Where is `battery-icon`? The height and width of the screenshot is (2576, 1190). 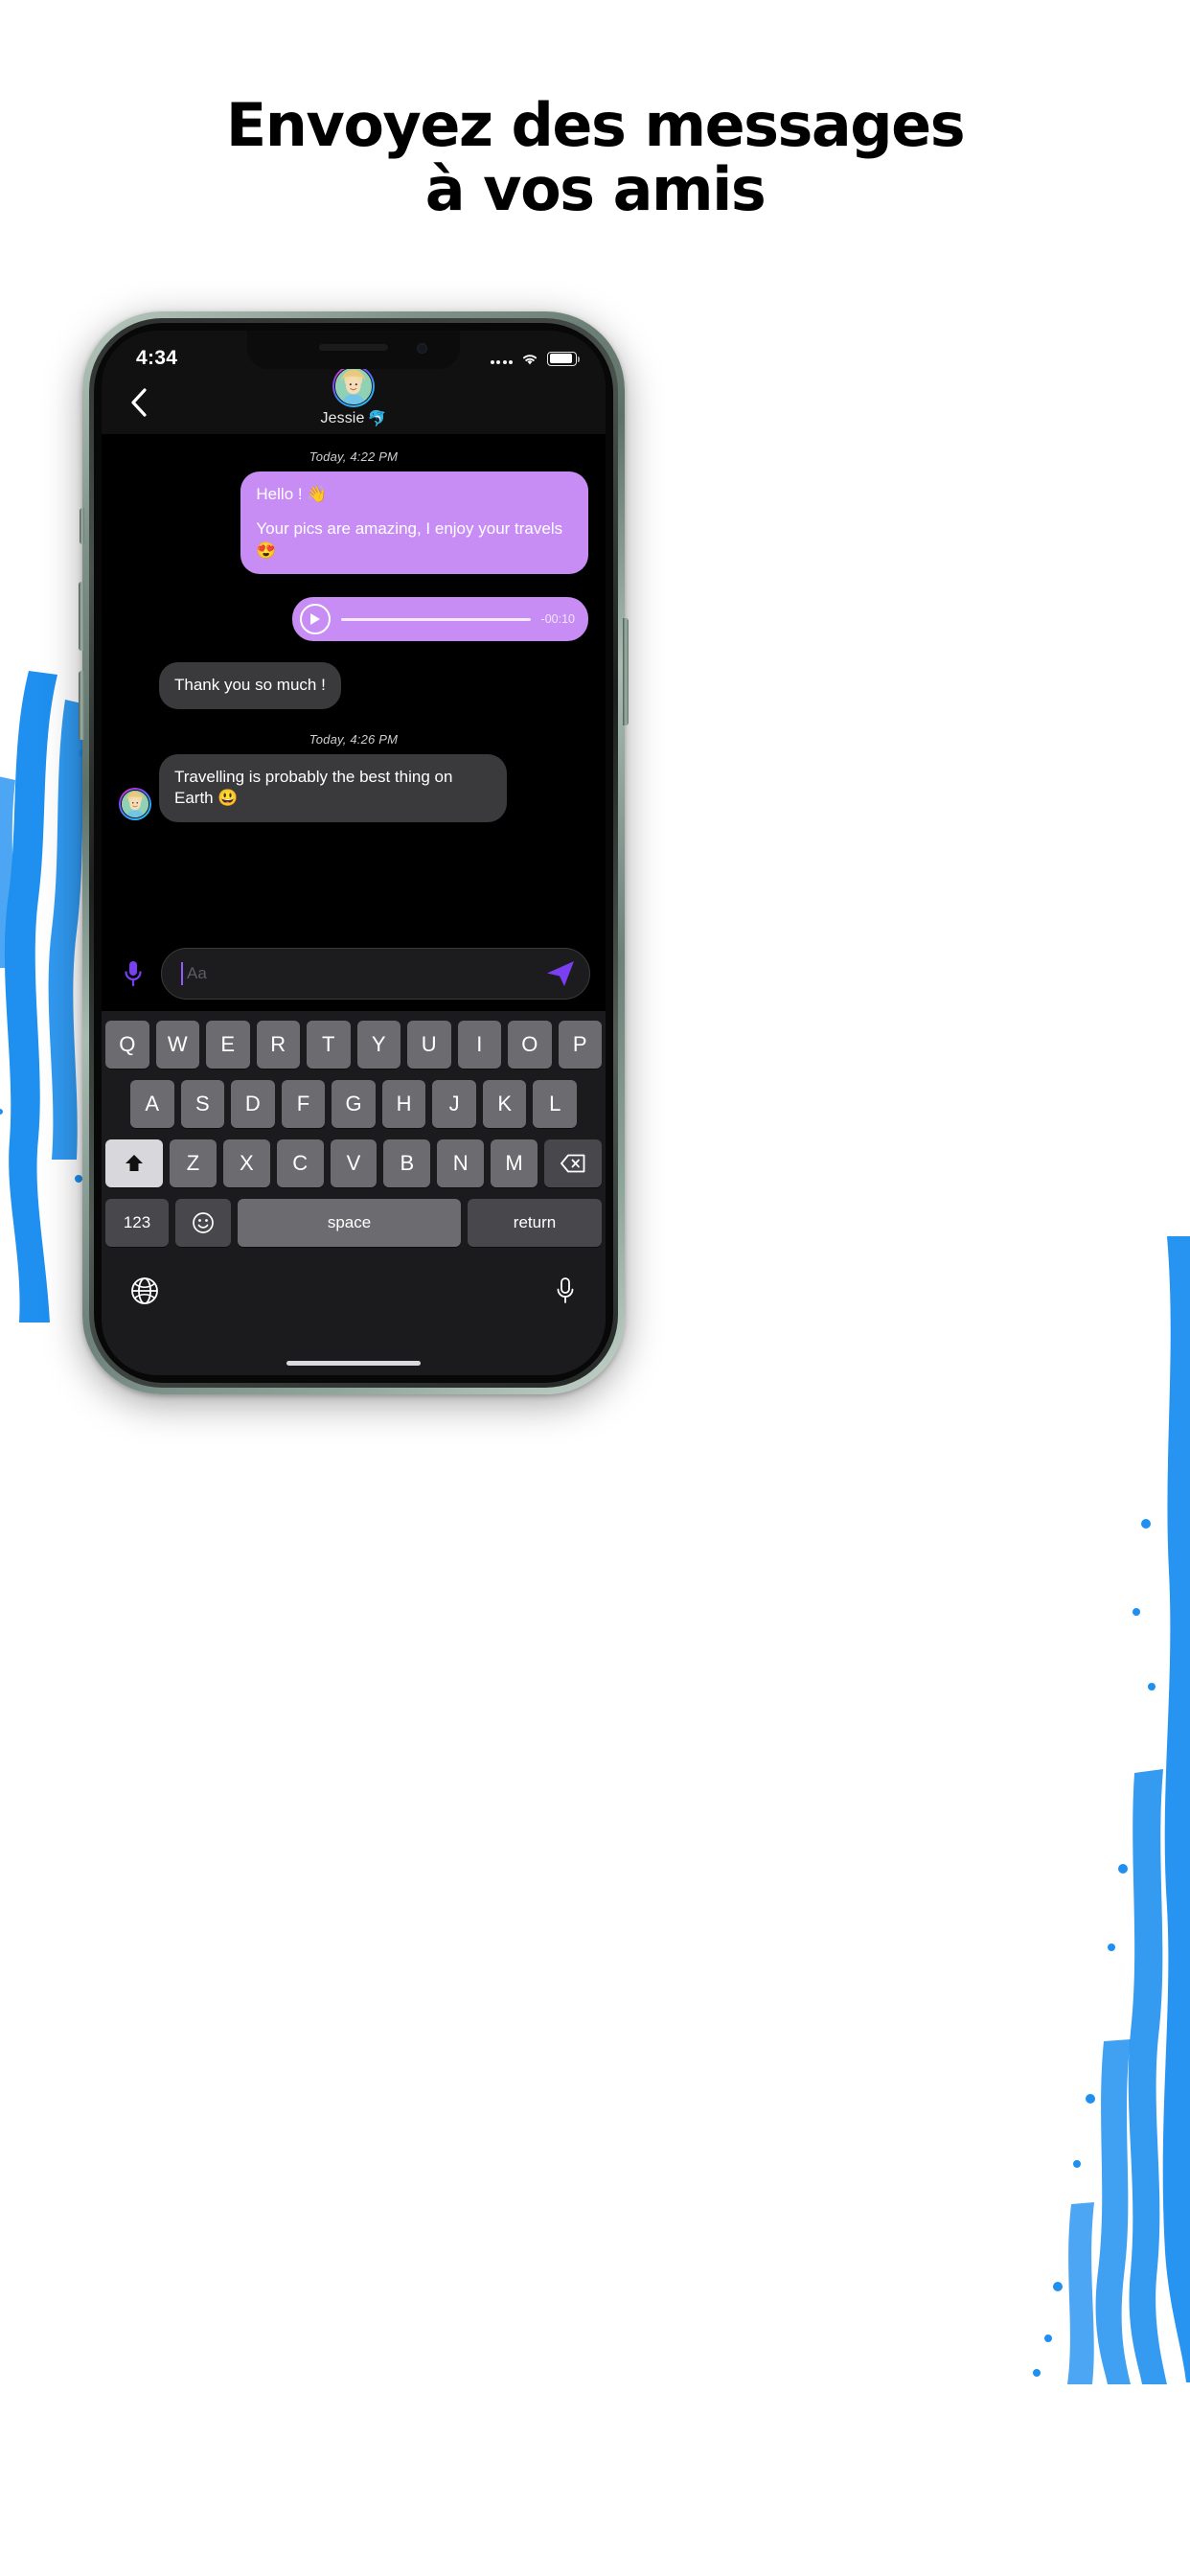
battery-icon is located at coordinates (563, 358).